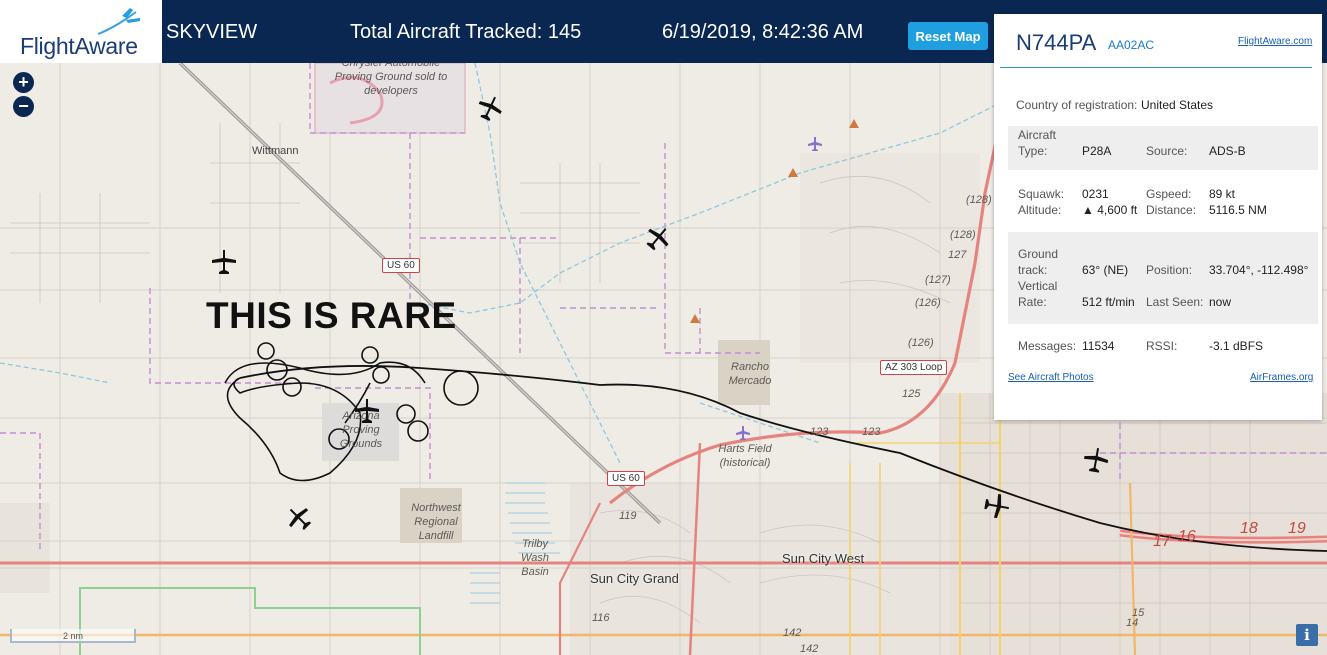 Image resolution: width=1327 pixels, height=655 pixels. Describe the element at coordinates (1156, 67) in the screenshot. I see `panel-divider` at that location.